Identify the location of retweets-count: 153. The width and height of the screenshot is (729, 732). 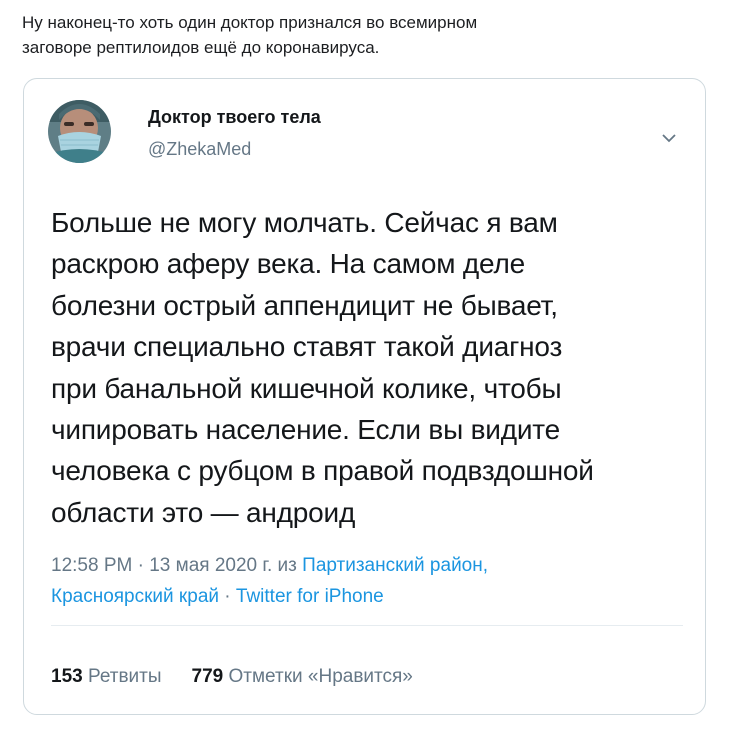
(67, 676).